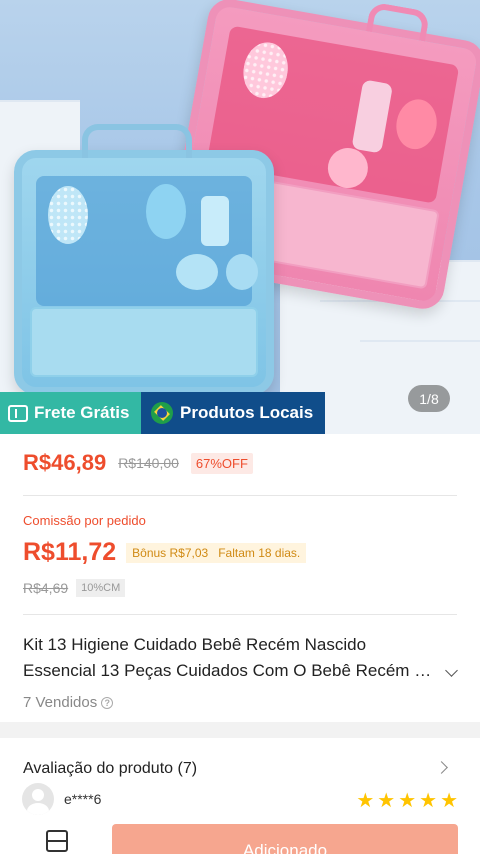 The width and height of the screenshot is (480, 854). What do you see at coordinates (84, 520) in the screenshot?
I see `commission-label: Comissão por pedido` at bounding box center [84, 520].